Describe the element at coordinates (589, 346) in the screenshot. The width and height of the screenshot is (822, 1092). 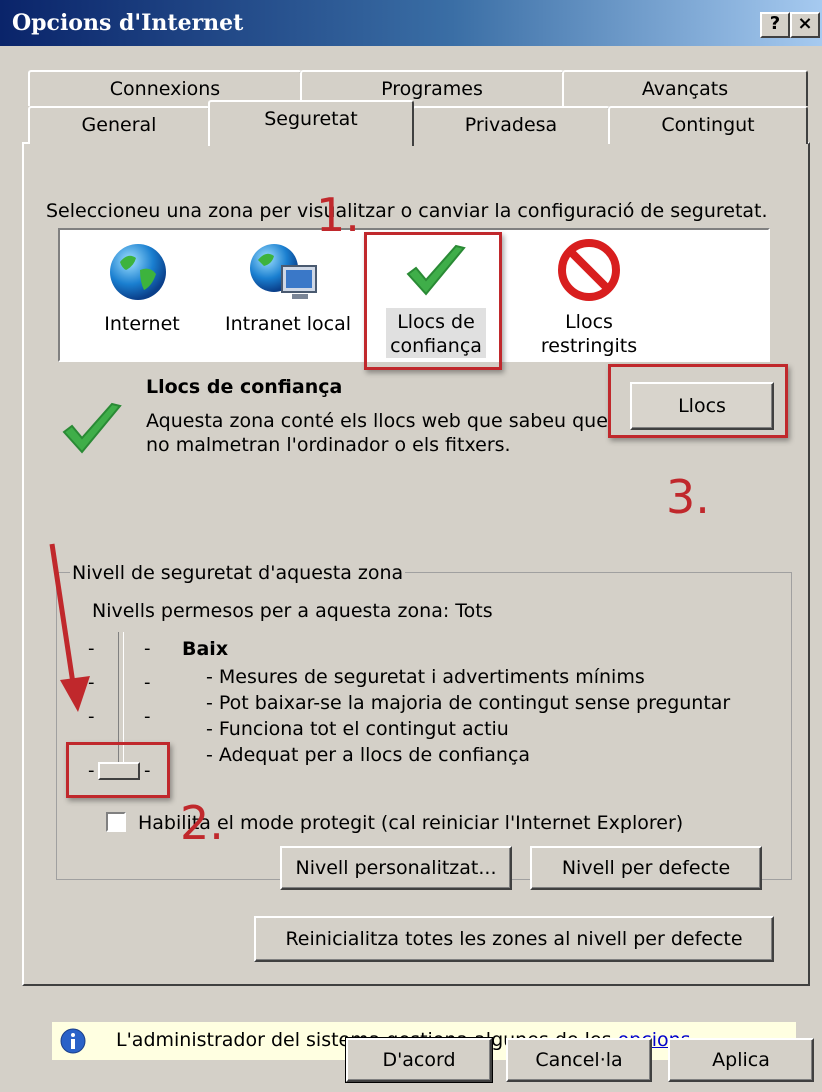
I see `zone-label-line2: restringits` at that location.